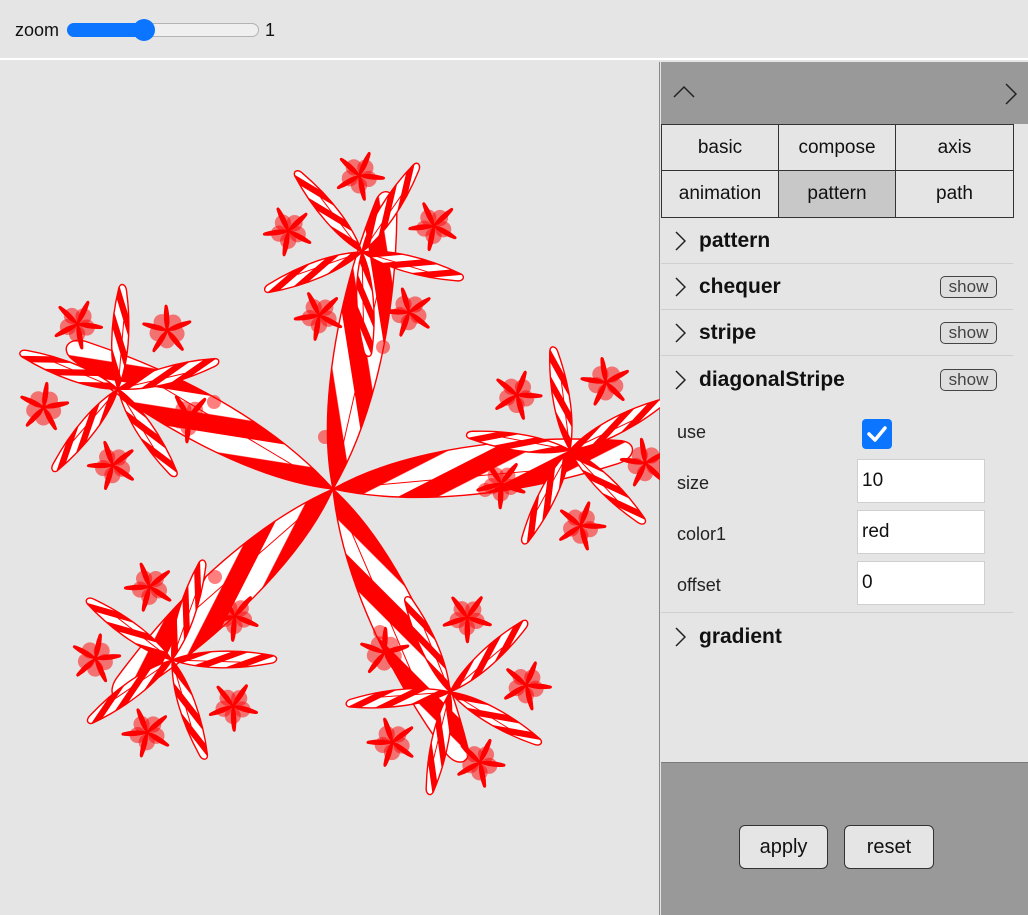 The width and height of the screenshot is (1028, 915). Describe the element at coordinates (772, 380) in the screenshot. I see `section-title: diagonalStripe` at that location.